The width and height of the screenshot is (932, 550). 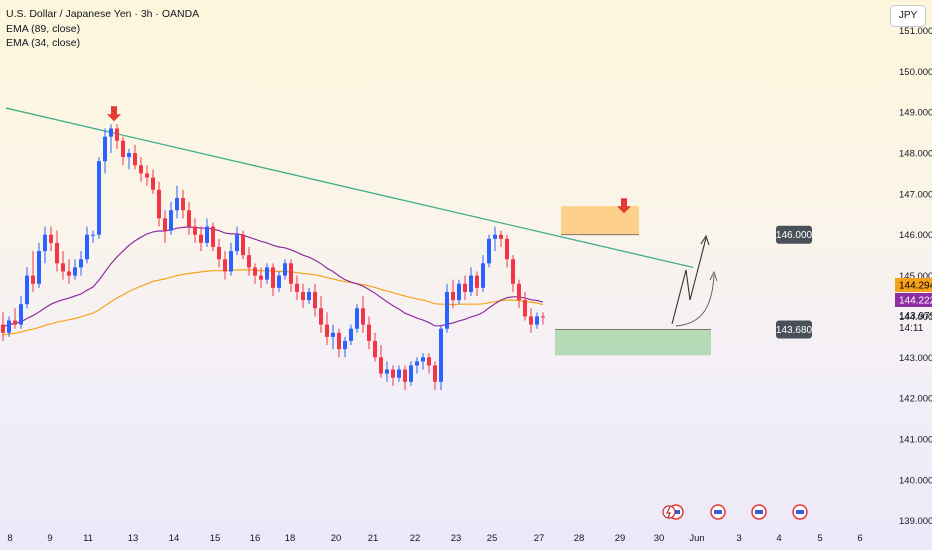 What do you see at coordinates (174, 538) in the screenshot?
I see `x-tick-label: 14` at bounding box center [174, 538].